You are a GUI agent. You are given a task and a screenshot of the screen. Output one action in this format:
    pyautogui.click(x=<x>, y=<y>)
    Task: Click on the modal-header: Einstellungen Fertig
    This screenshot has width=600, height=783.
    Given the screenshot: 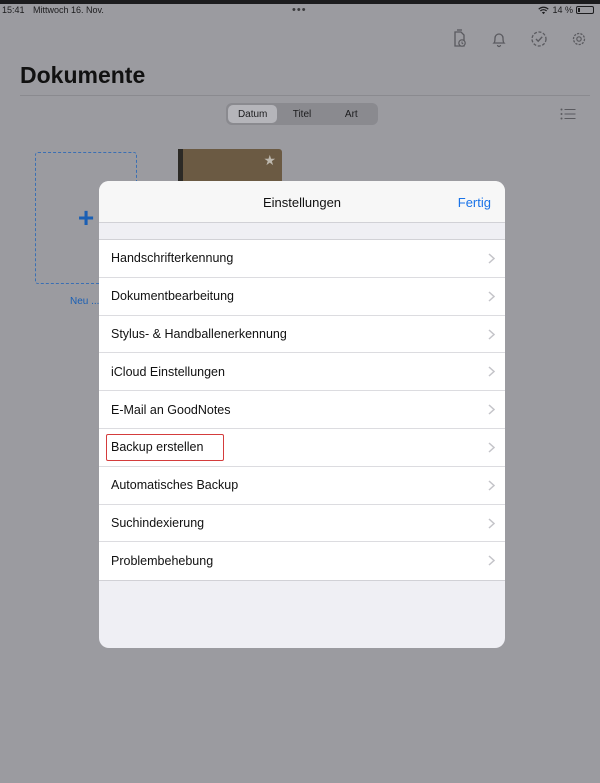 What is the action you would take?
    pyautogui.click(x=302, y=202)
    